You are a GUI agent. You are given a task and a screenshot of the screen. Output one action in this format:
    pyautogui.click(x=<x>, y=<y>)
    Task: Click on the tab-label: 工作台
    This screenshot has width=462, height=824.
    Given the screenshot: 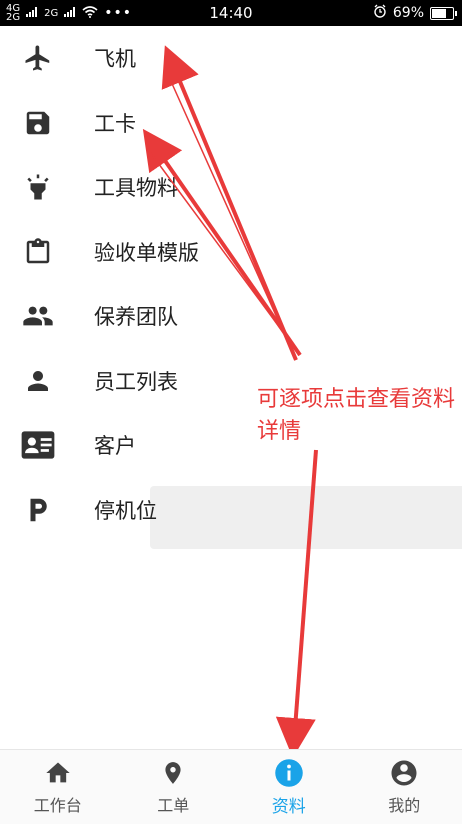 What is the action you would take?
    pyautogui.click(x=57, y=805)
    